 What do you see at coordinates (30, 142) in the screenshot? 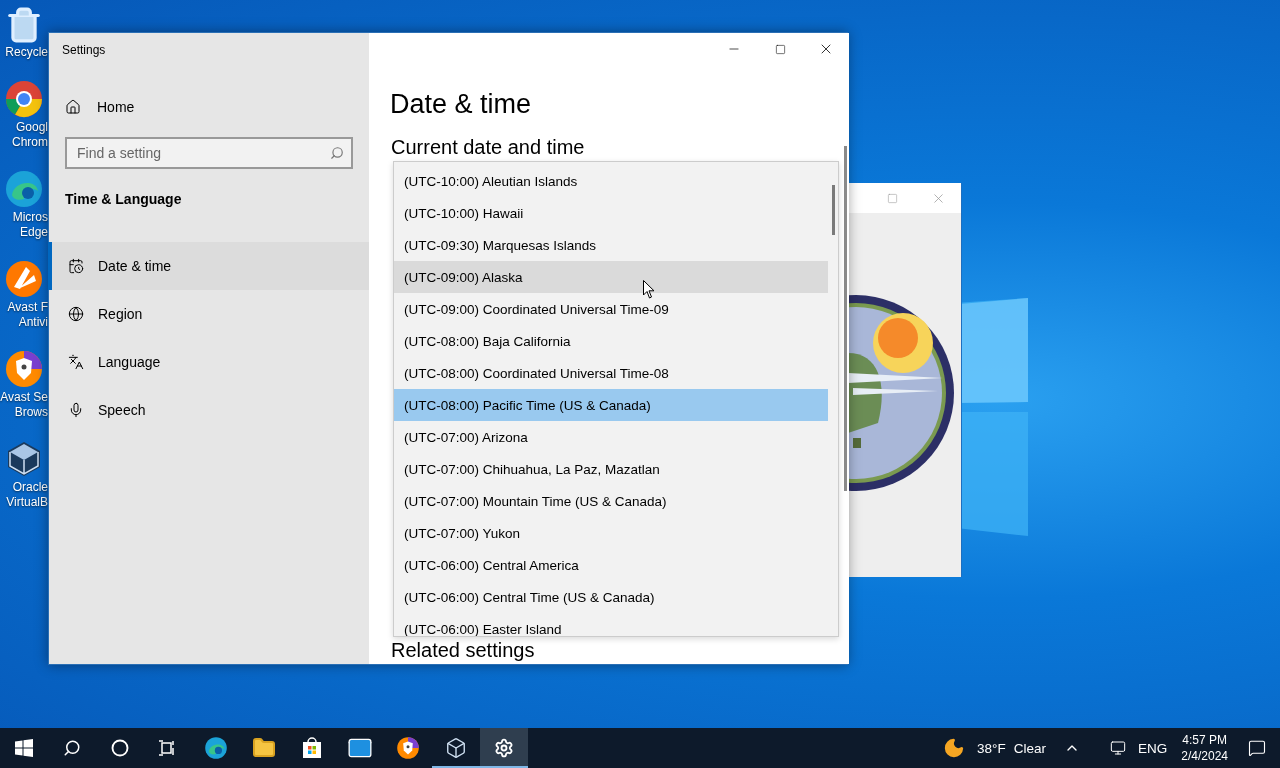
I see `desktop-icon-label: Chrom` at bounding box center [30, 142].